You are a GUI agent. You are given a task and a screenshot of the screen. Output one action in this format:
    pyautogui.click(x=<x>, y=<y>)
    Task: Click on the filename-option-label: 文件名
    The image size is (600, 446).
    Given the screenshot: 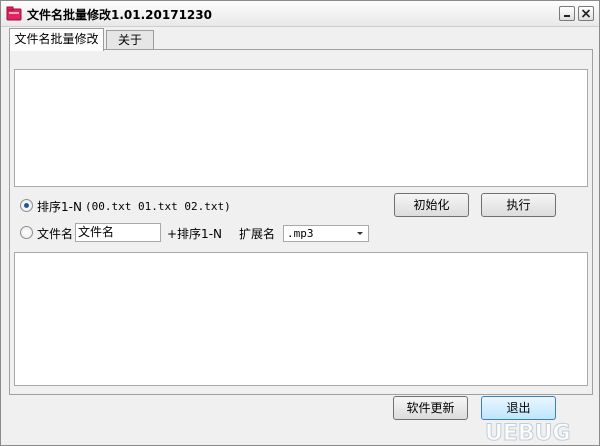 What is the action you would take?
    pyautogui.click(x=55, y=234)
    